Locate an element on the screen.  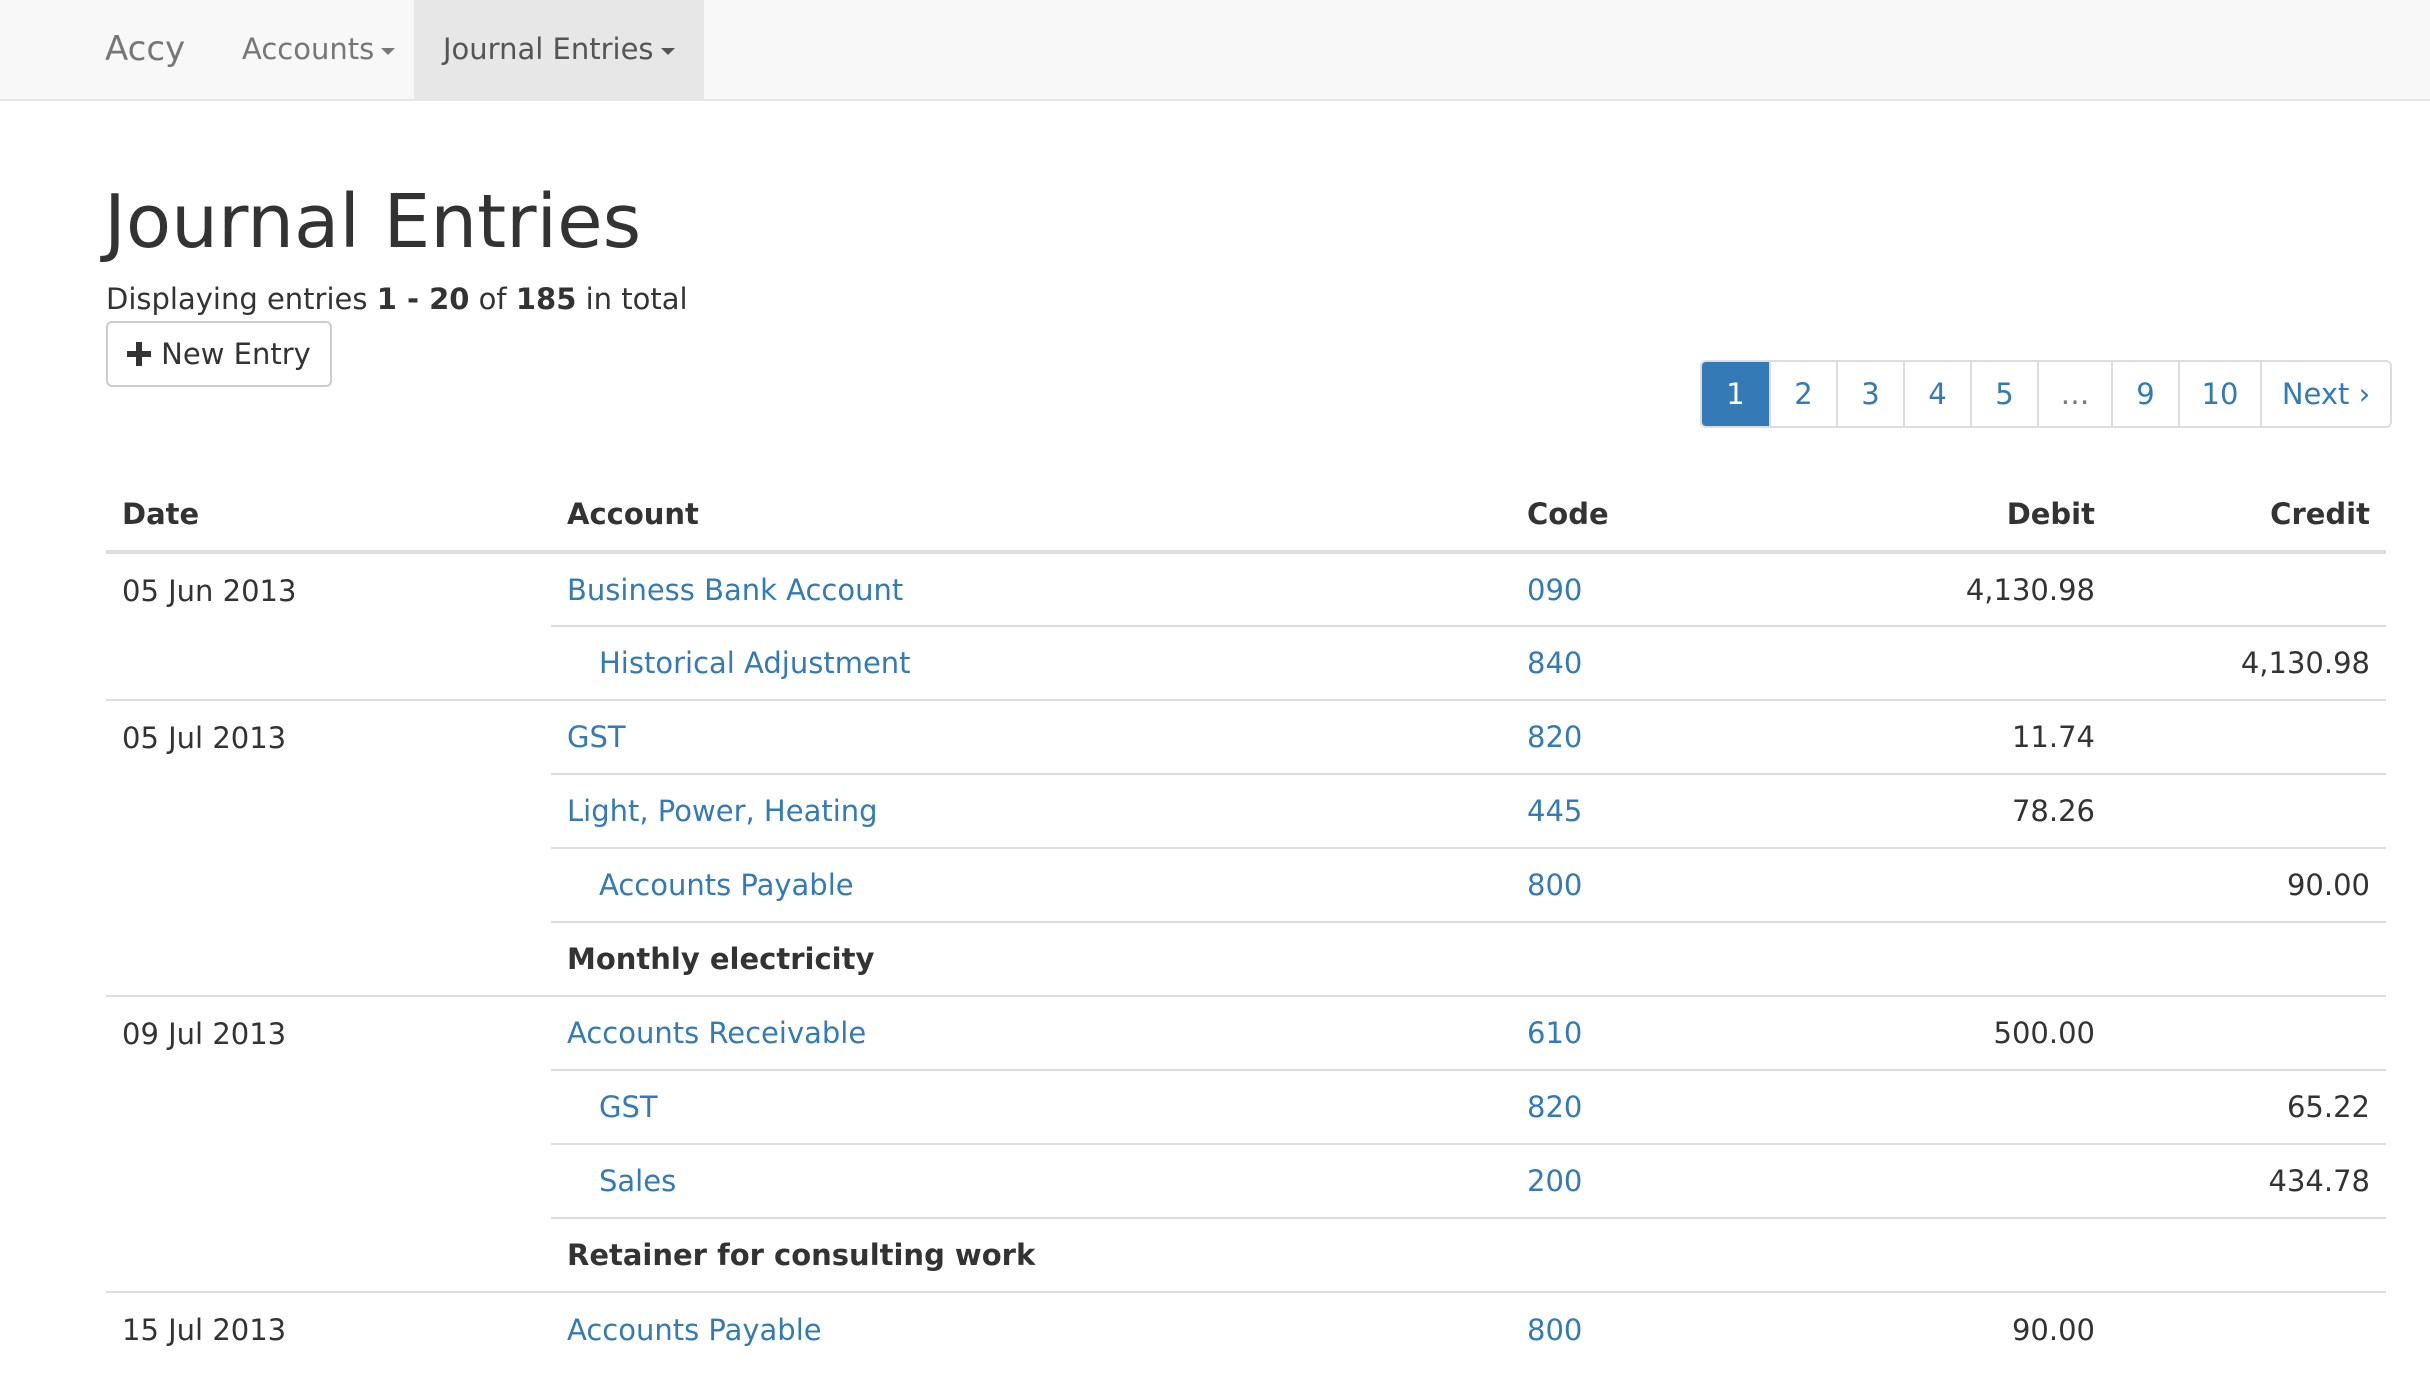
pagination-page-10: 10 is located at coordinates (2219, 394).